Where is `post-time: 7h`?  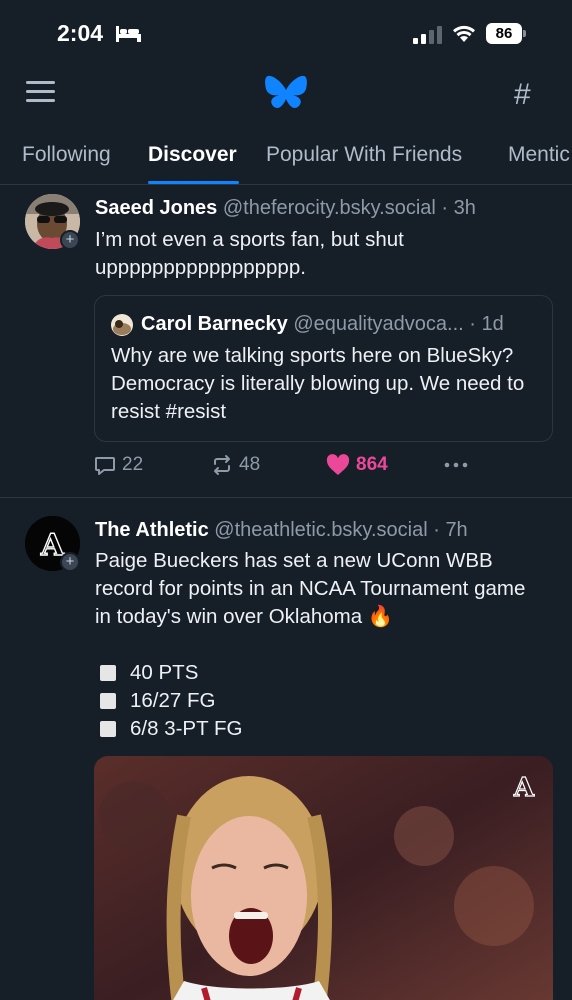
post-time: 7h is located at coordinates (456, 530).